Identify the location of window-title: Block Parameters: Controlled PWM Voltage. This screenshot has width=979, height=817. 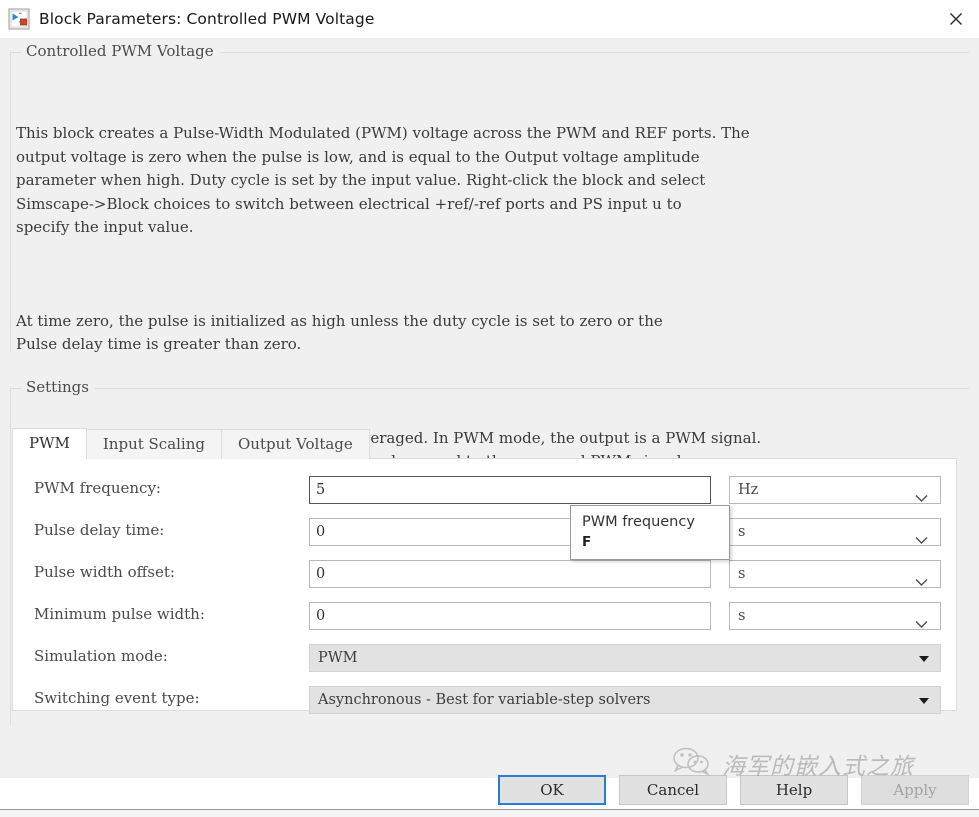
(207, 19).